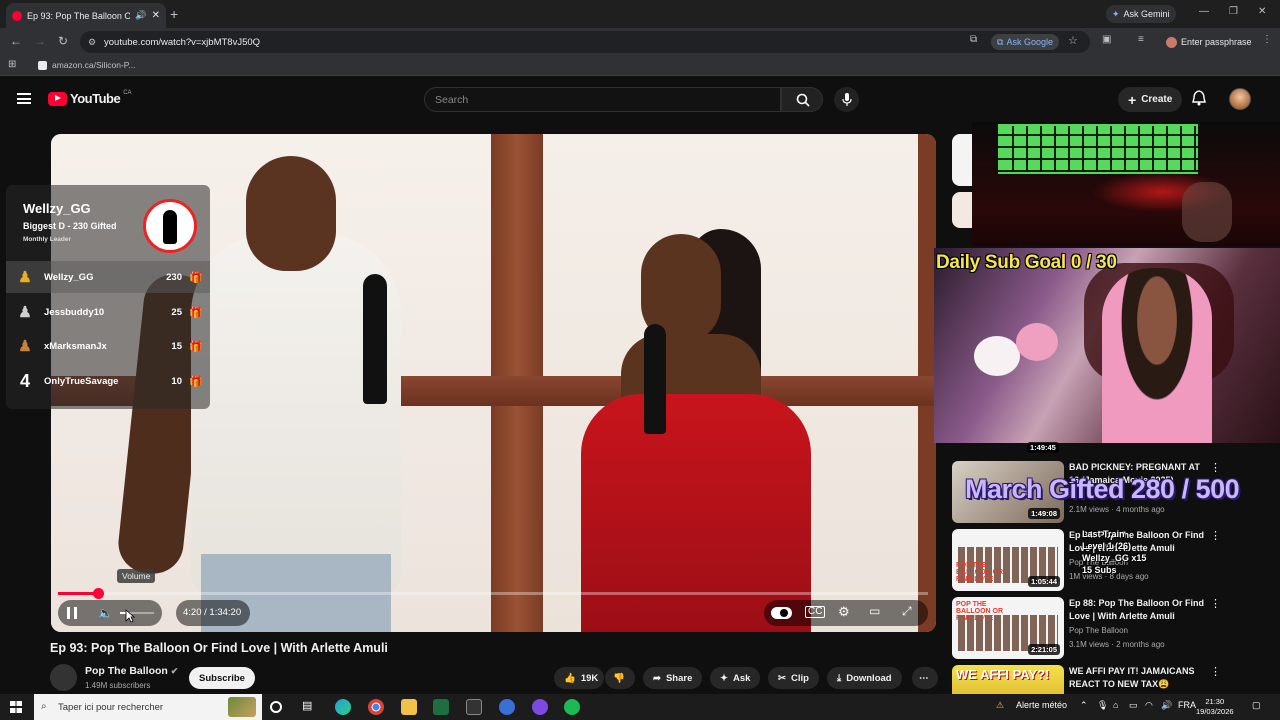 The height and width of the screenshot is (720, 1280). Describe the element at coordinates (212, 612) in the screenshot. I see `time-display: 4:20 / 1:34:20` at that location.